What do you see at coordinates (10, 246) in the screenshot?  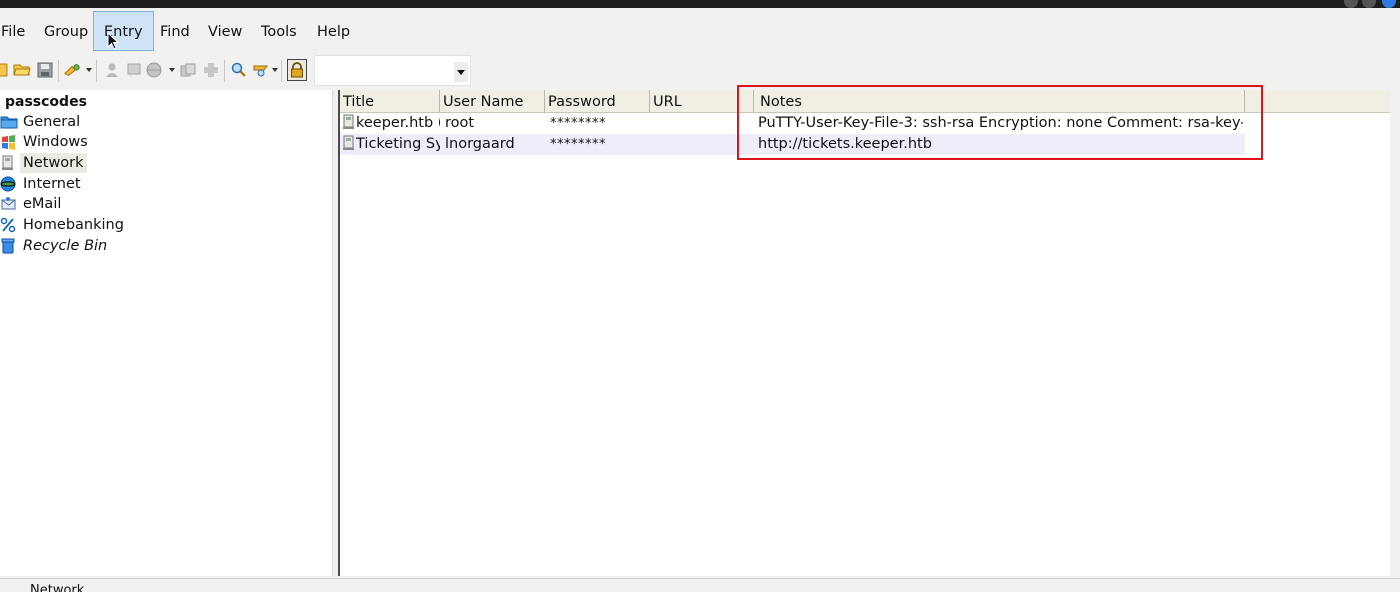 I see `recycle-bin-icon` at bounding box center [10, 246].